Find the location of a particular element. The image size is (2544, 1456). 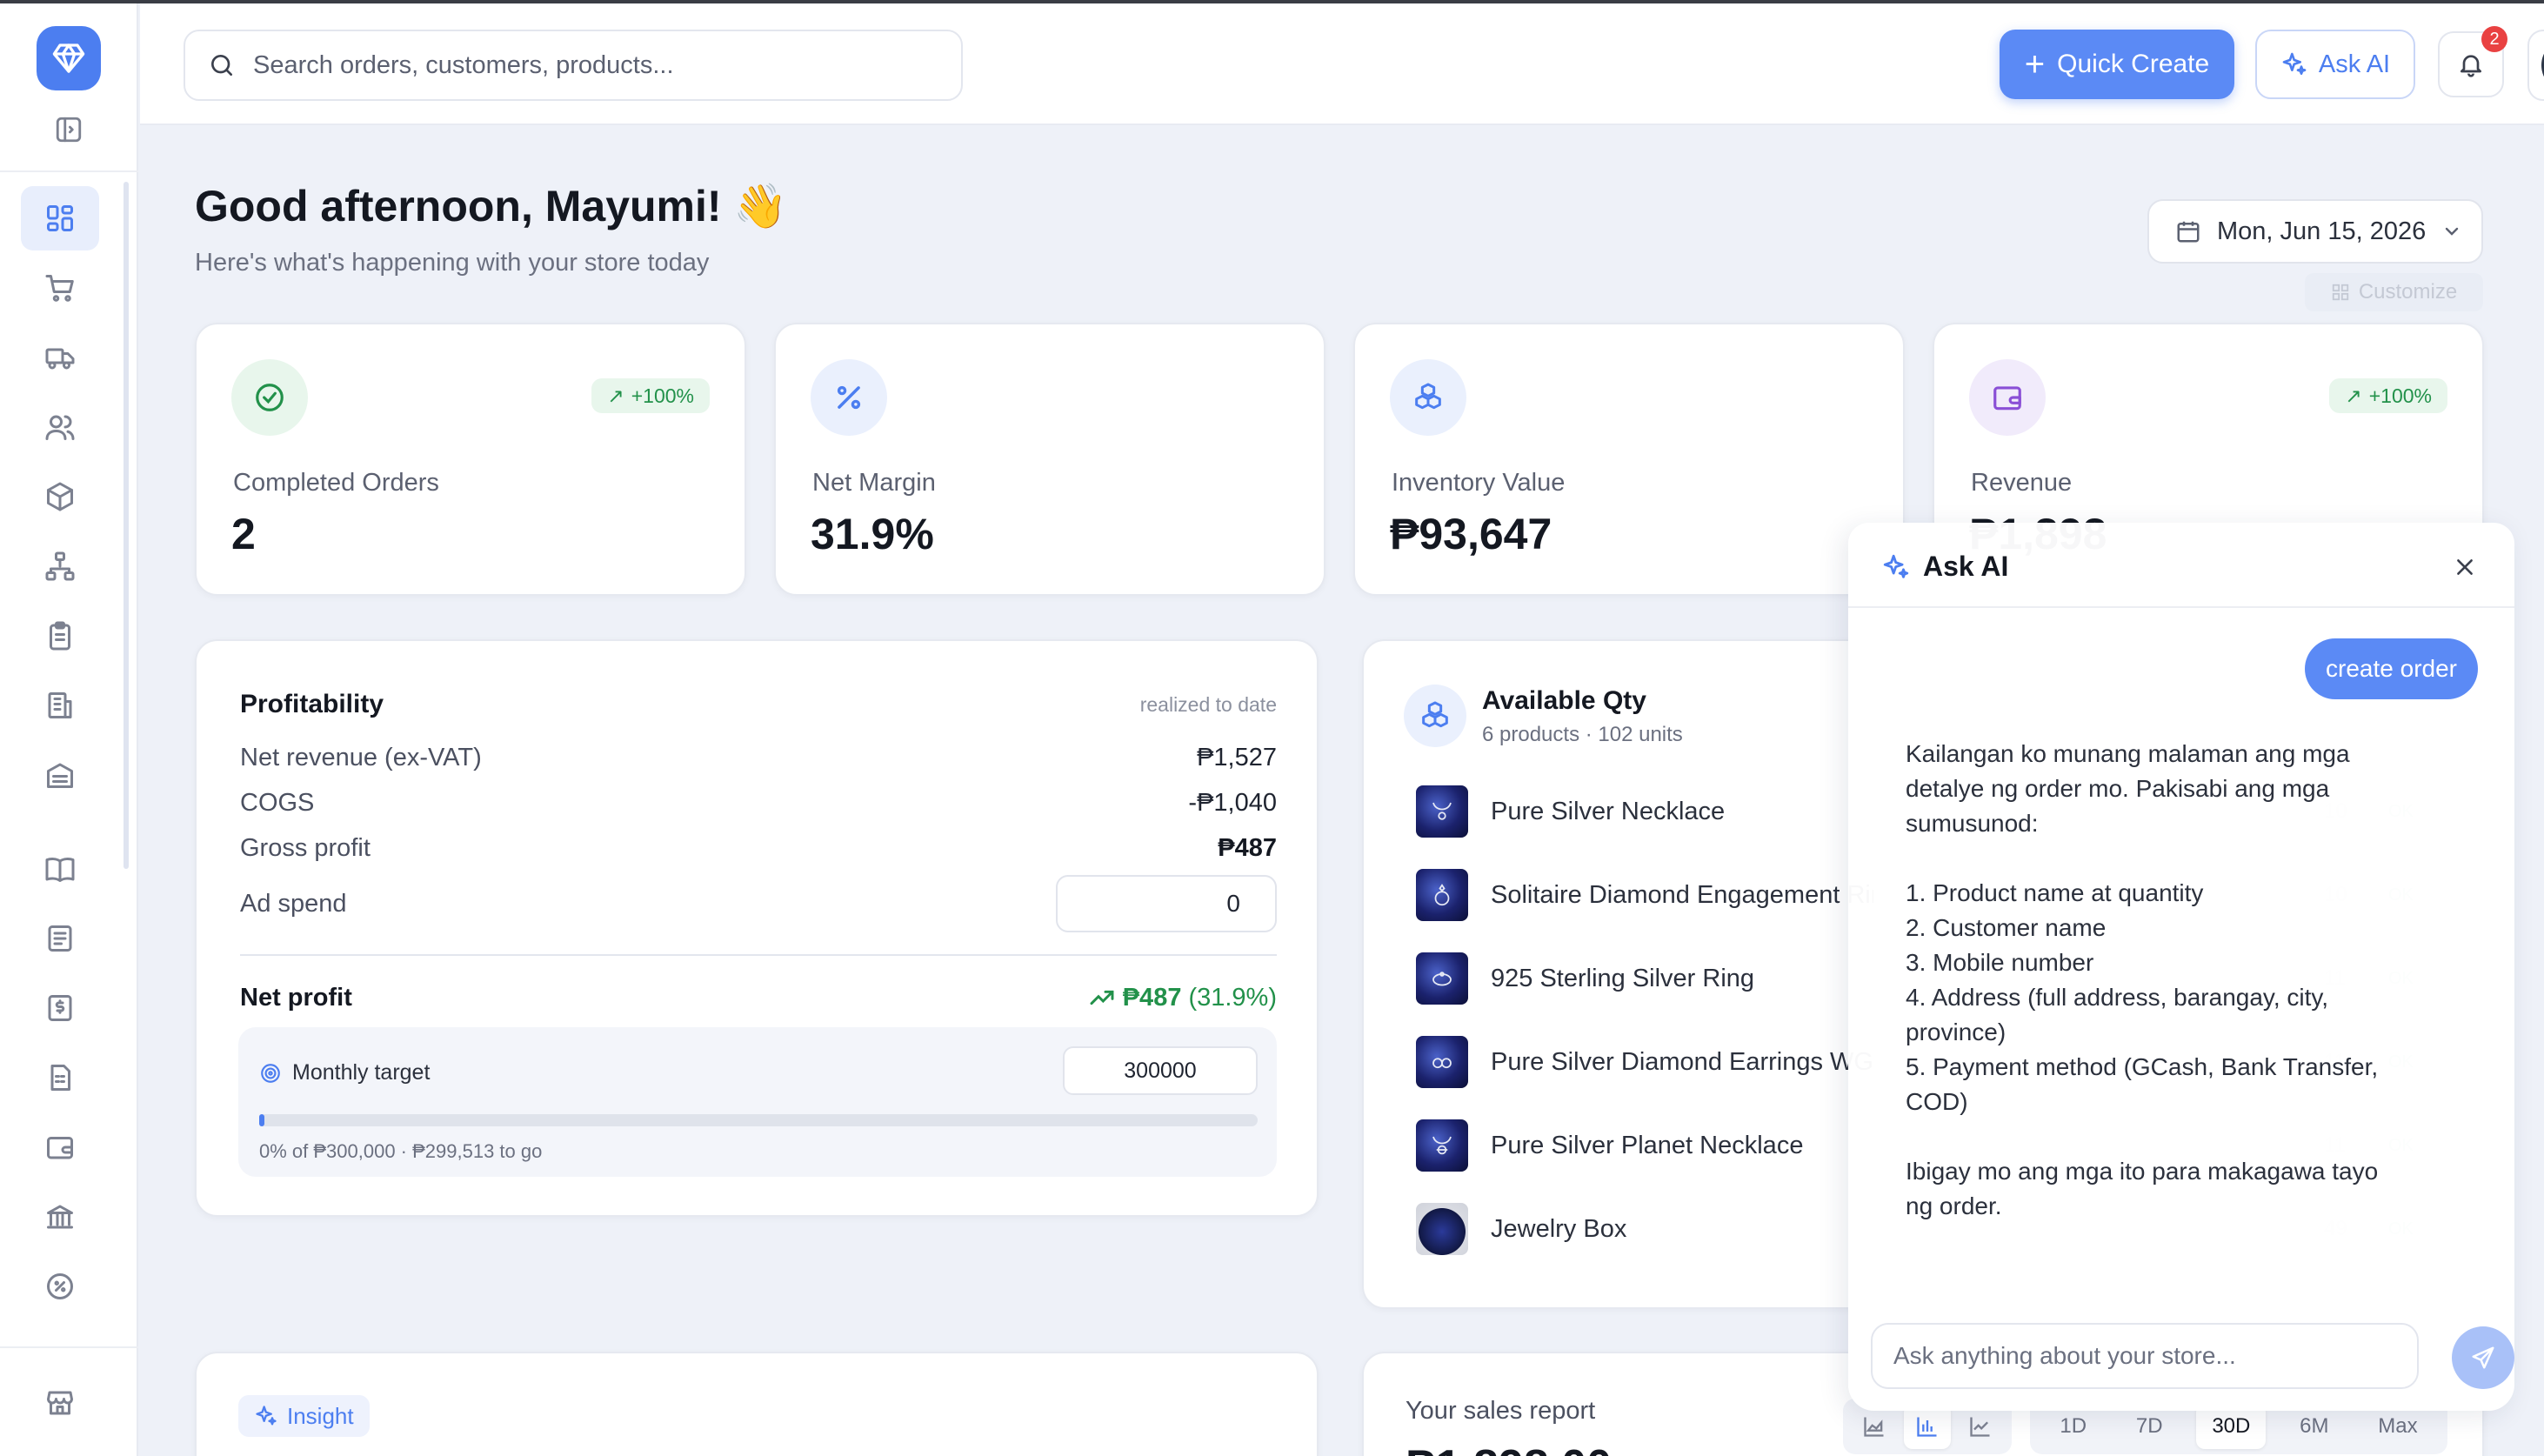

nav-report-icon is located at coordinates (60, 1077).